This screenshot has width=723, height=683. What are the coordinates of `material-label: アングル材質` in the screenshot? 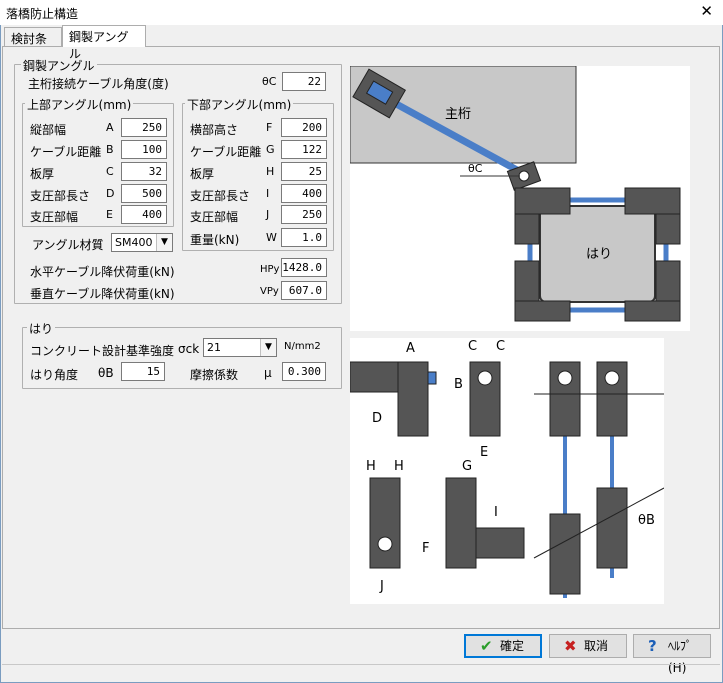 It's located at (68, 245).